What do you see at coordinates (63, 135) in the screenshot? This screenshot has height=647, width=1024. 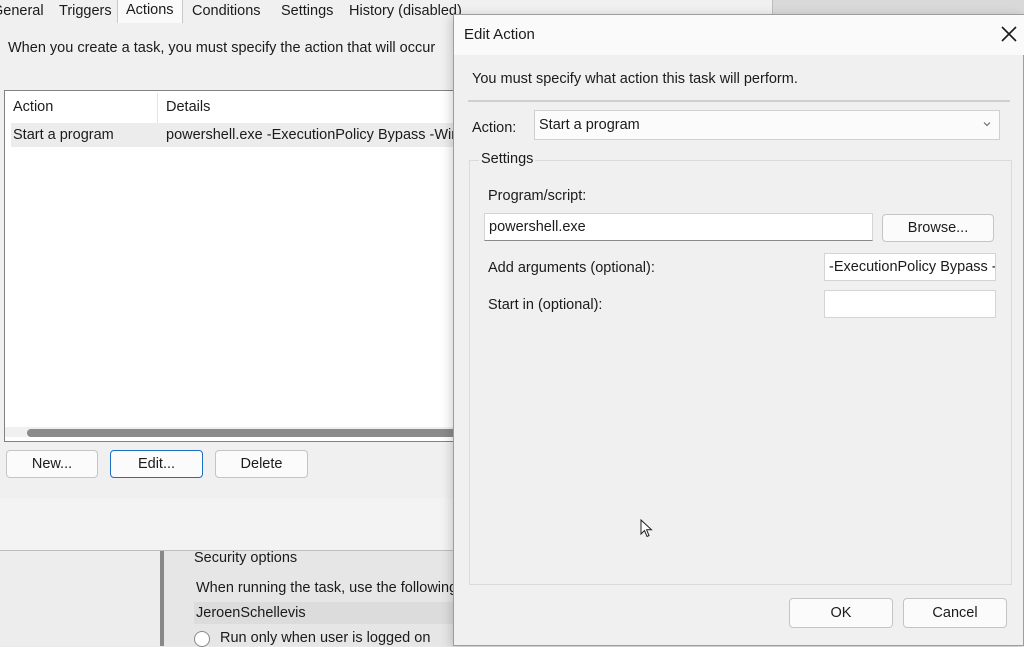 I see `row-action-cell: Start a program` at bounding box center [63, 135].